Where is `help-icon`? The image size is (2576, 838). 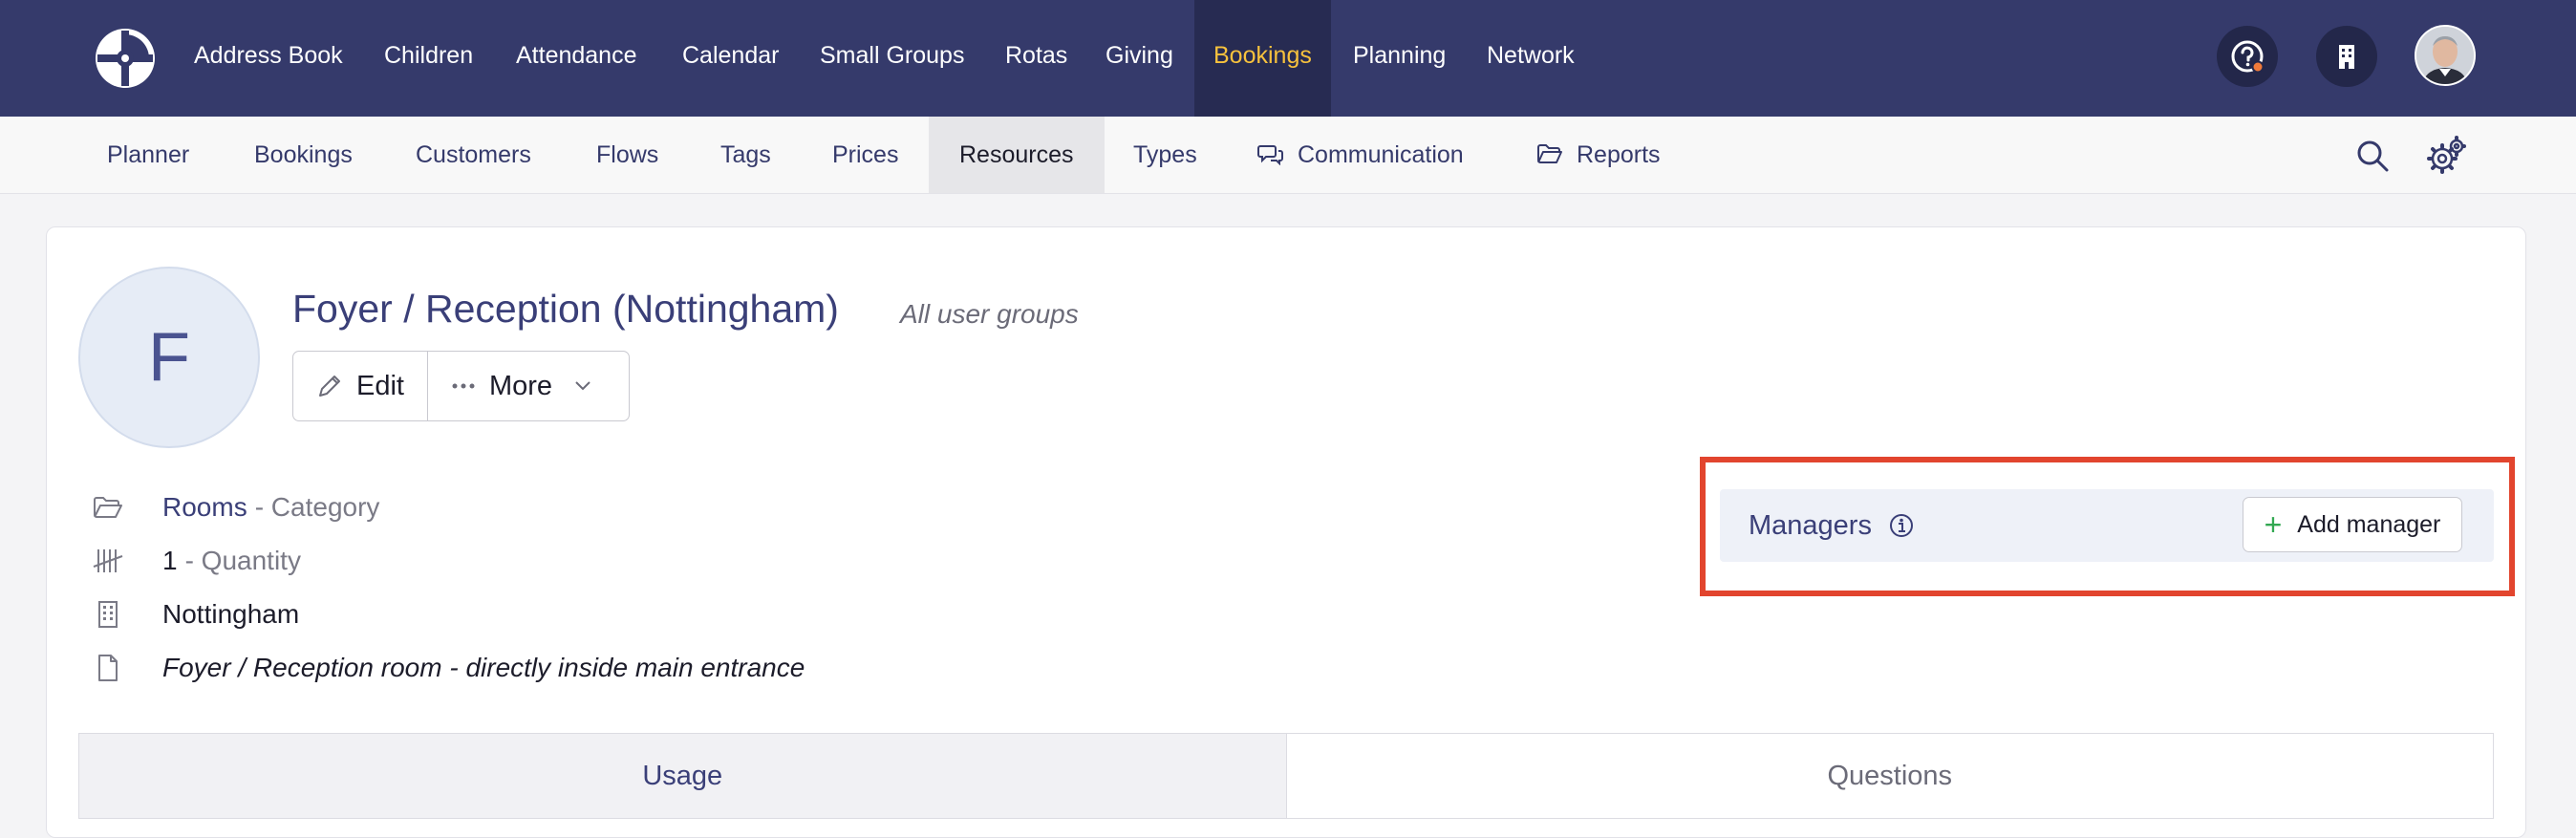
help-icon is located at coordinates (2248, 57).